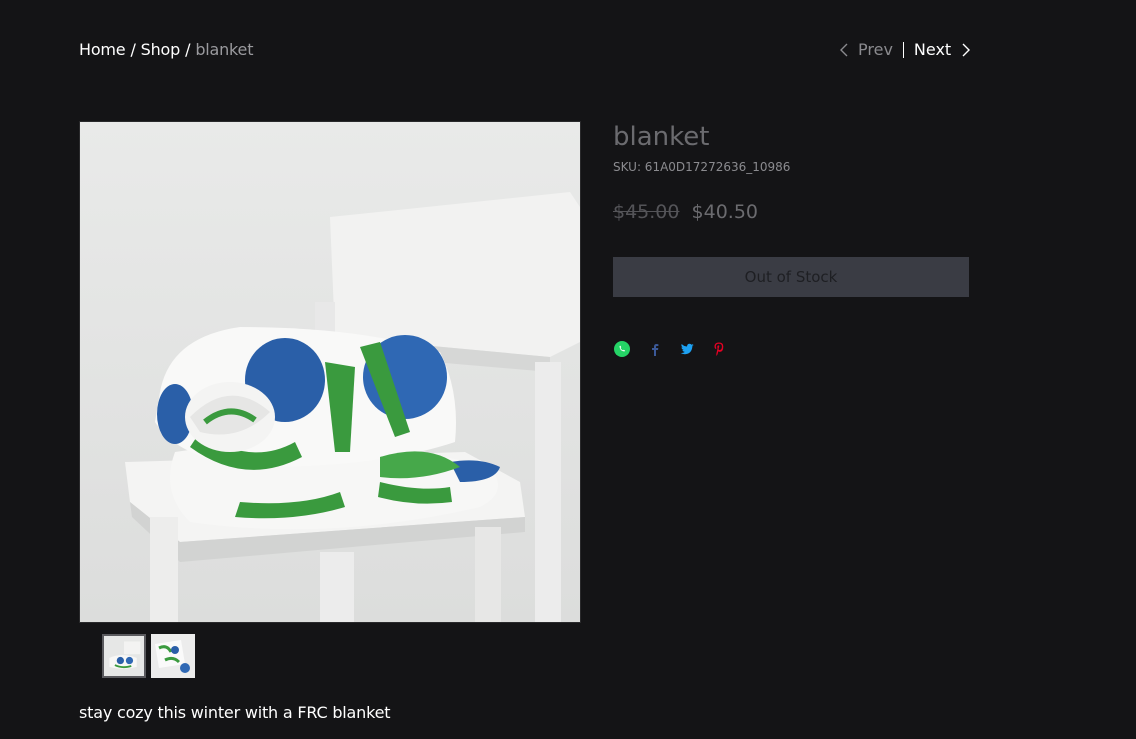 The image size is (1136, 739). What do you see at coordinates (685, 212) in the screenshot?
I see `product-prices: $45.00 $40.50` at bounding box center [685, 212].